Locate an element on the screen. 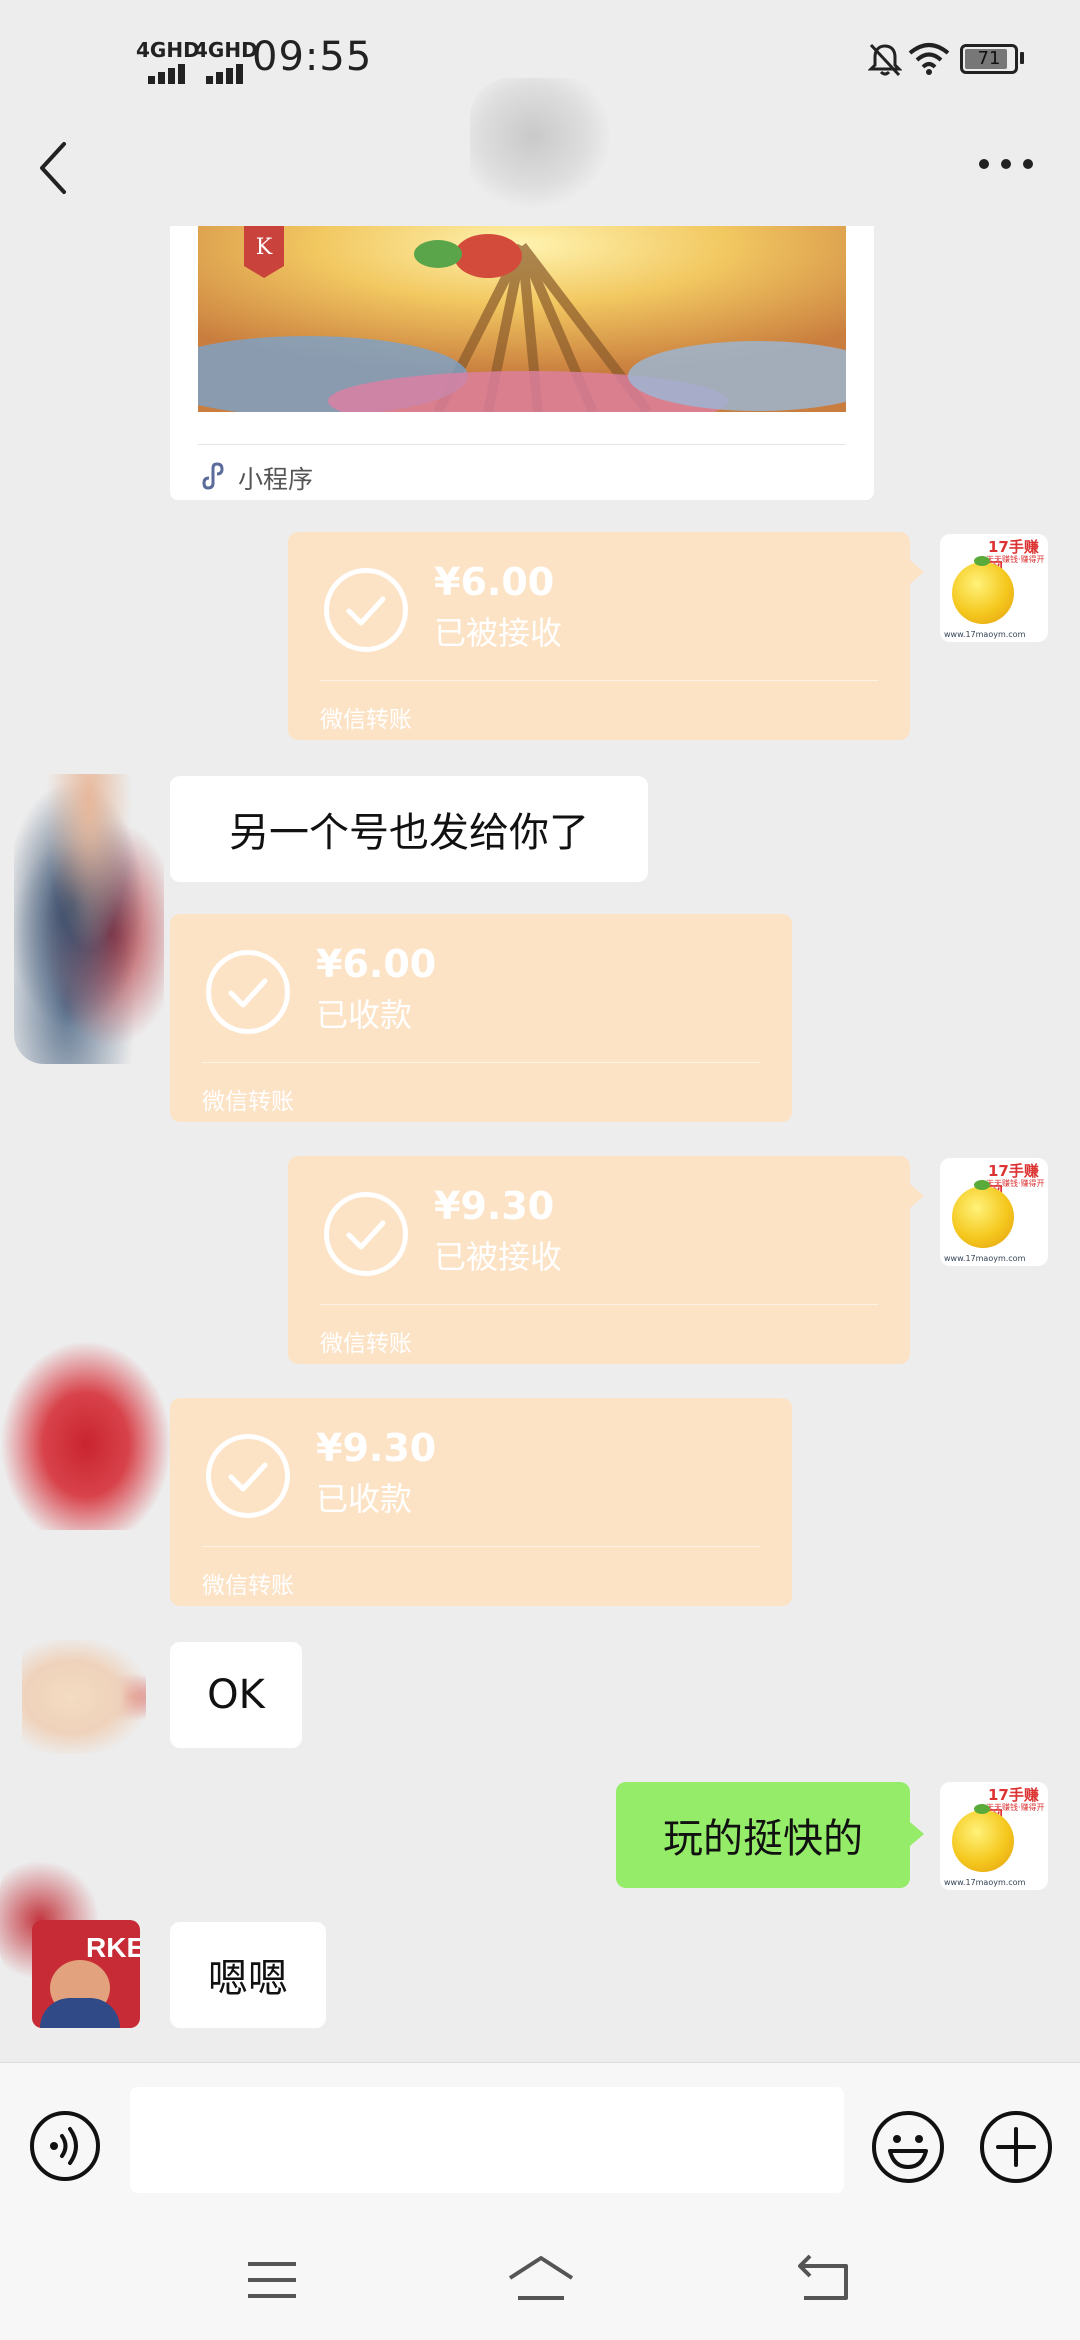  battery-icon: 71 is located at coordinates (989, 59).